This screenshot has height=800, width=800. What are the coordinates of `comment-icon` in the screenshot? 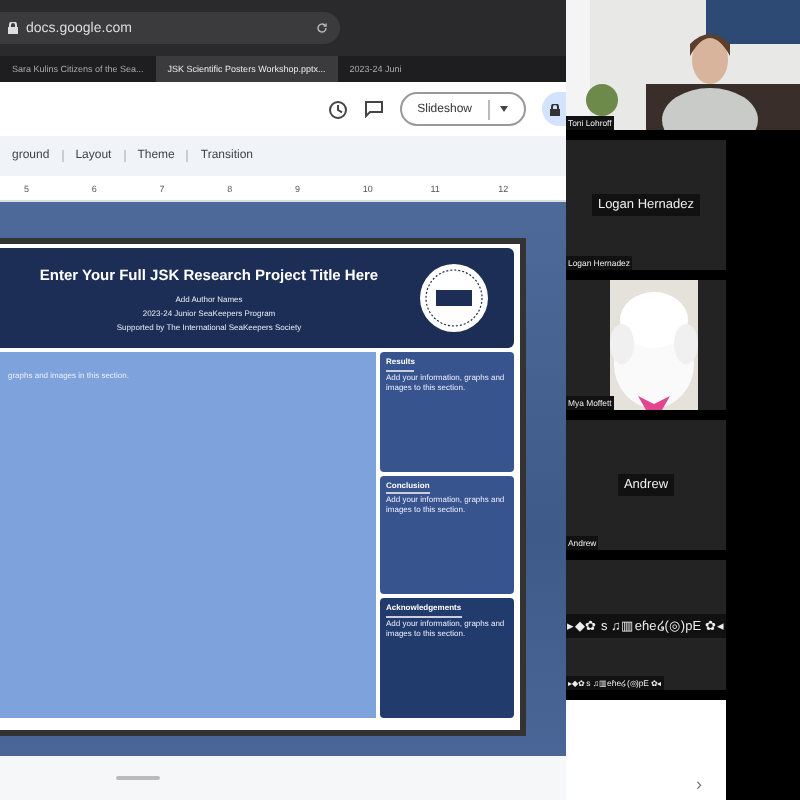 It's located at (373, 109).